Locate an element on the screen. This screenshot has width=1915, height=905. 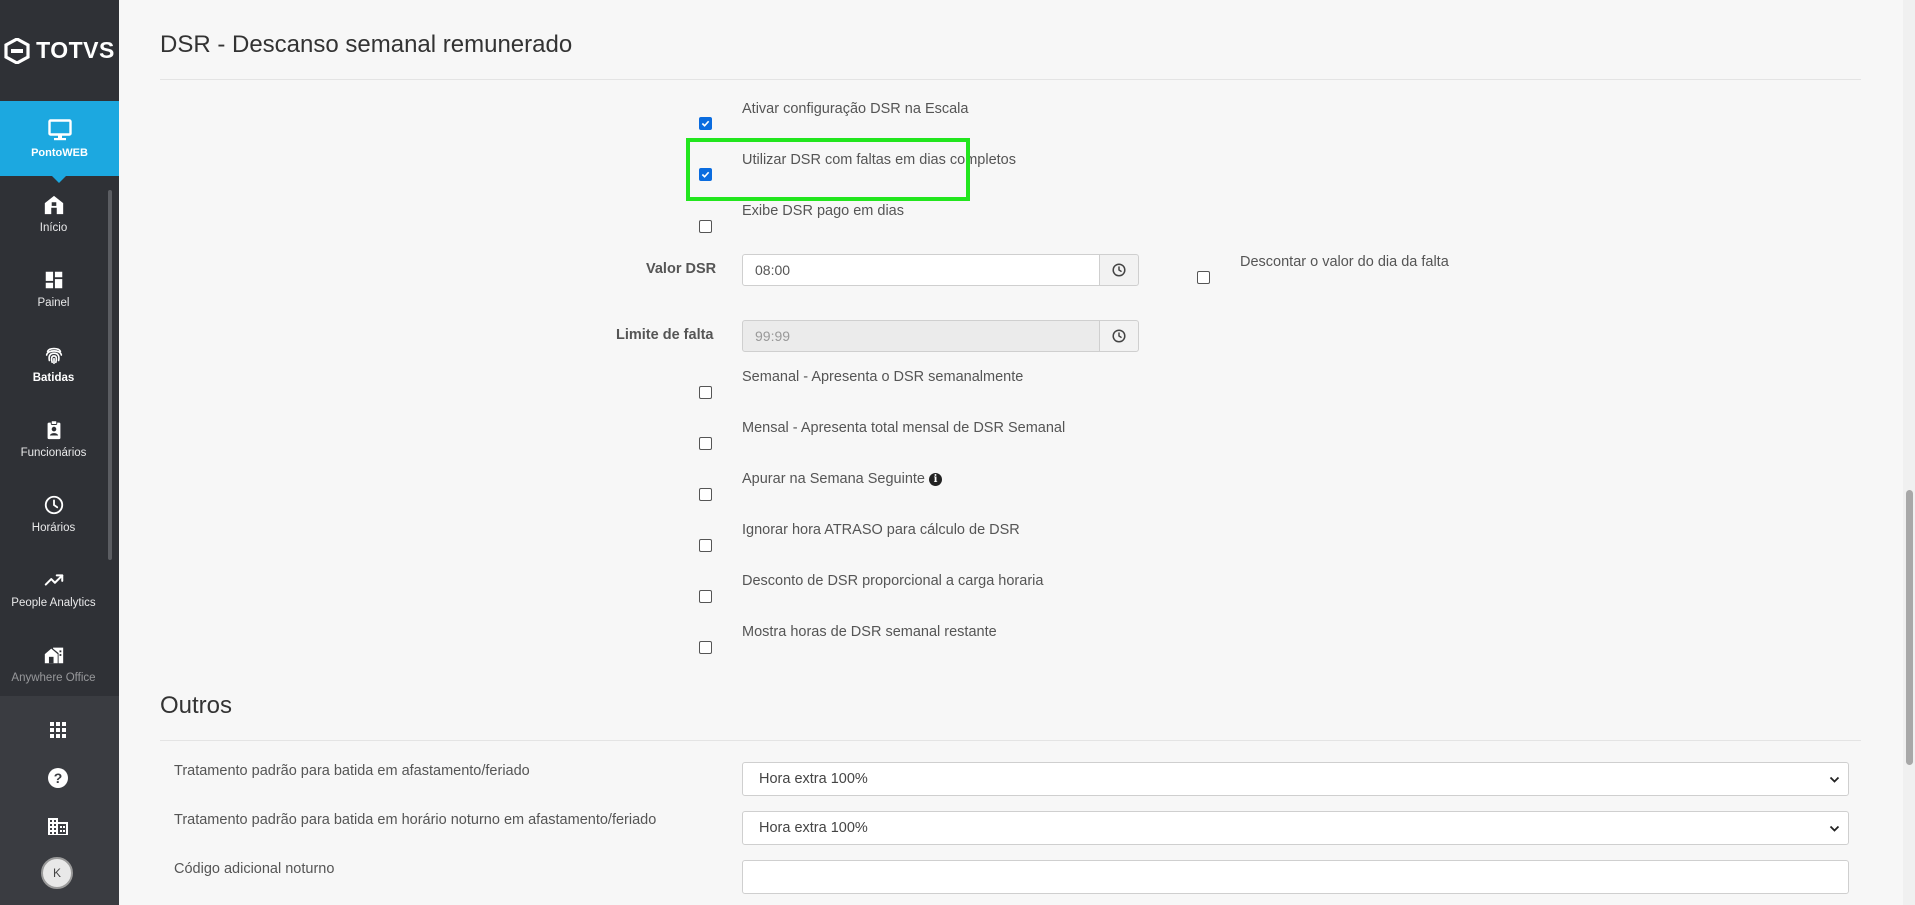
home-work-icon is located at coordinates (53, 655).